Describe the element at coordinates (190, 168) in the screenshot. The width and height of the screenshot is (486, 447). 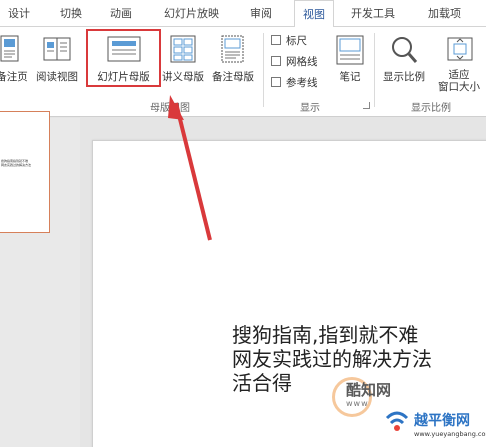
I see `annotation-arrow-icon` at that location.